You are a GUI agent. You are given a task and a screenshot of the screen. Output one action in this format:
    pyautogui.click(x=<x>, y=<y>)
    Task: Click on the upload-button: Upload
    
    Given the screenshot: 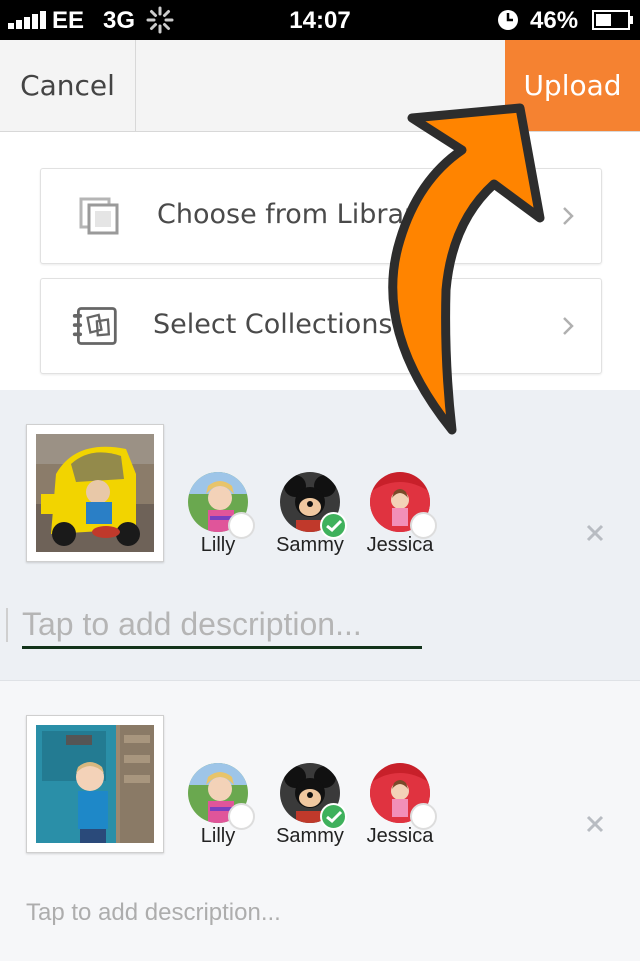 What is the action you would take?
    pyautogui.click(x=572, y=85)
    